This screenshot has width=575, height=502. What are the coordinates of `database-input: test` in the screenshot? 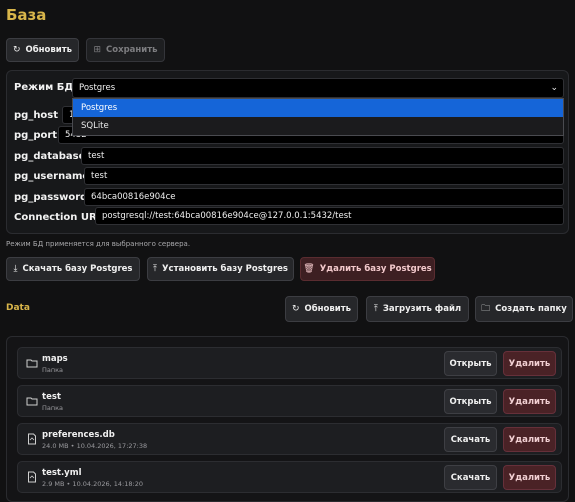 It's located at (322, 156).